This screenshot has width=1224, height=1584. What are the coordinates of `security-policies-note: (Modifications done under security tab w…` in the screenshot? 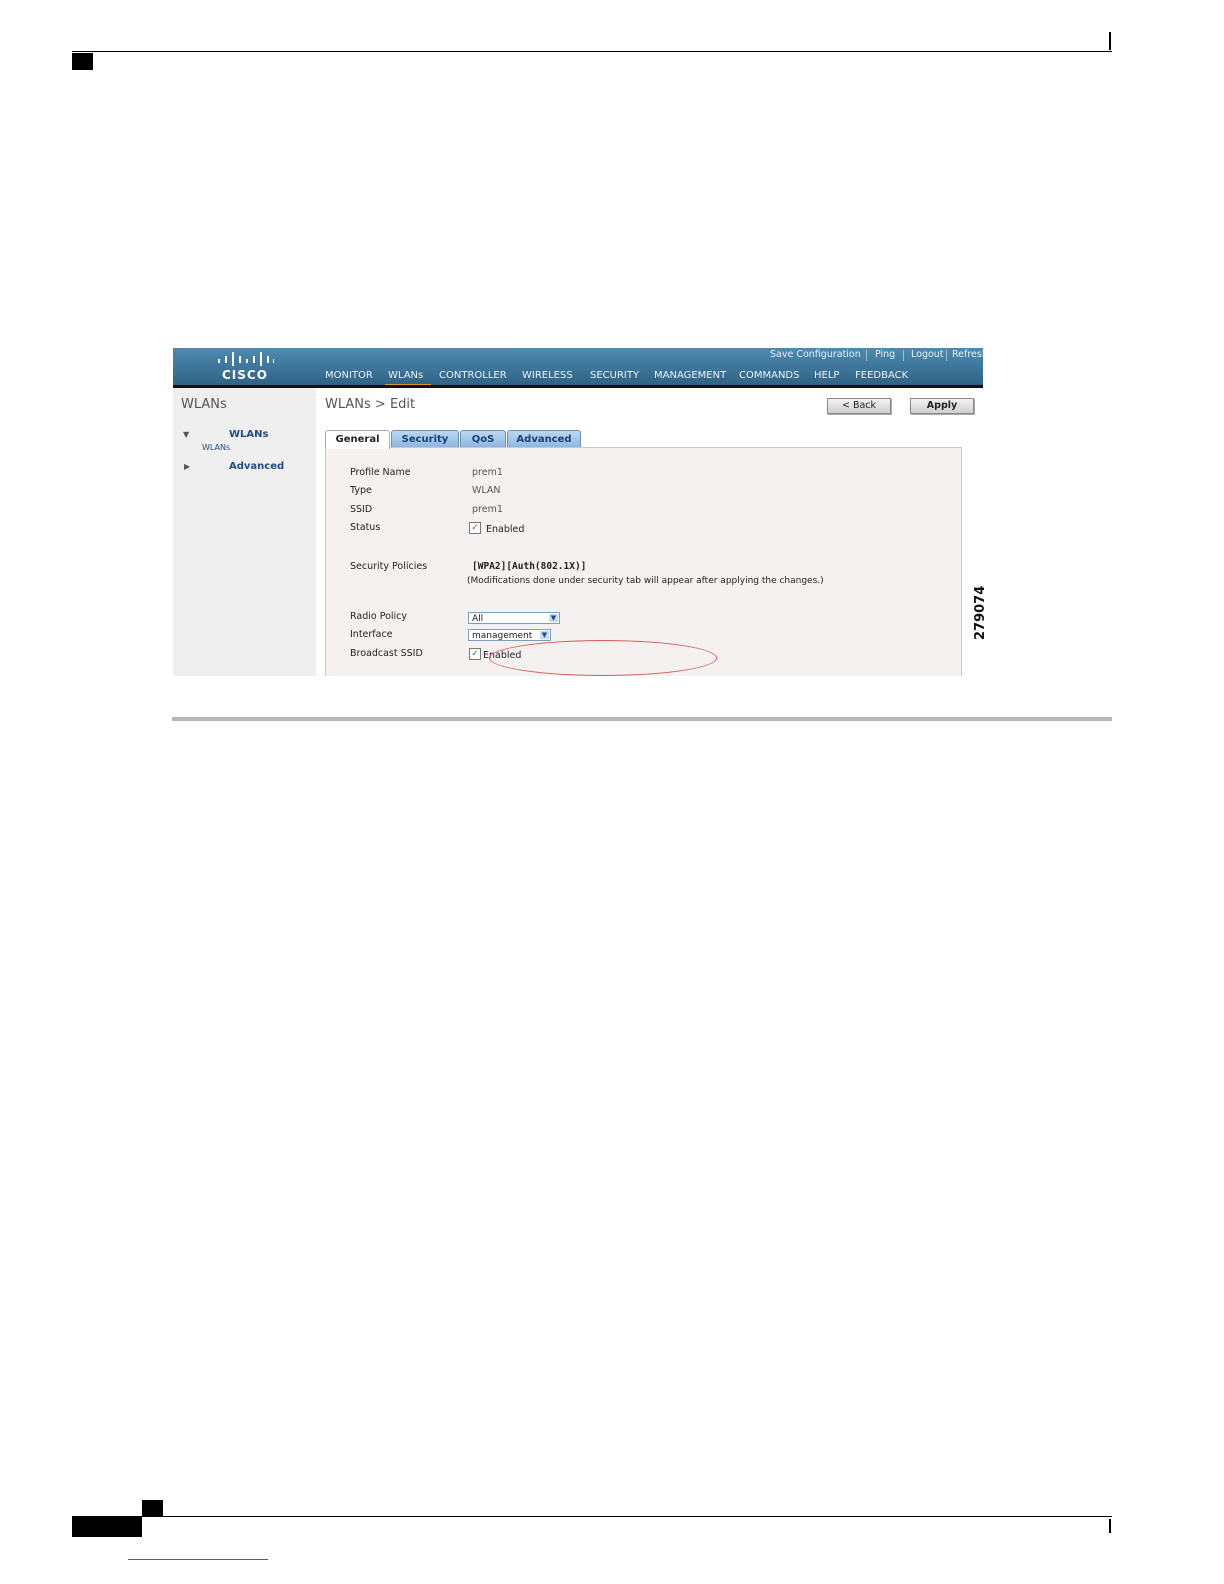 It's located at (645, 581).